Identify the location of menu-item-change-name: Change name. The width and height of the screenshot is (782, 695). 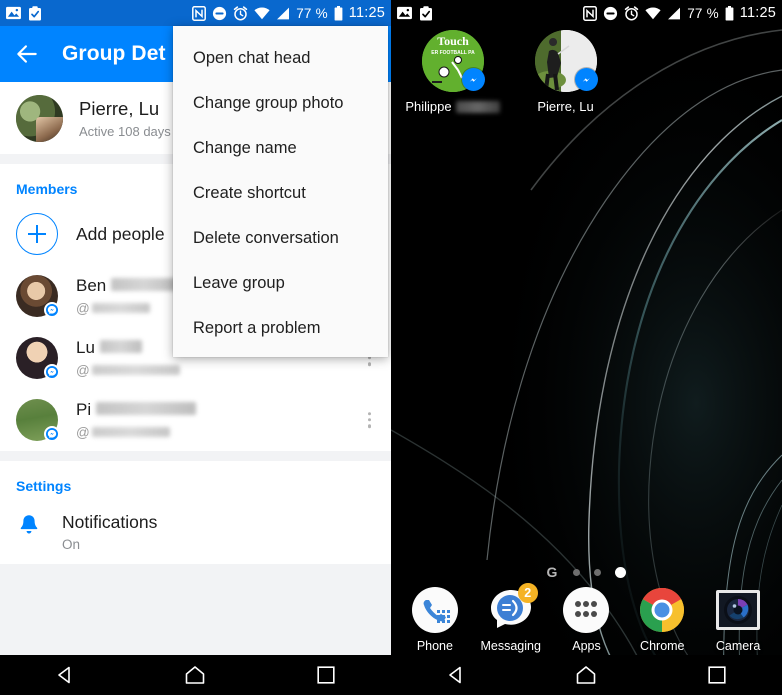
(280, 148).